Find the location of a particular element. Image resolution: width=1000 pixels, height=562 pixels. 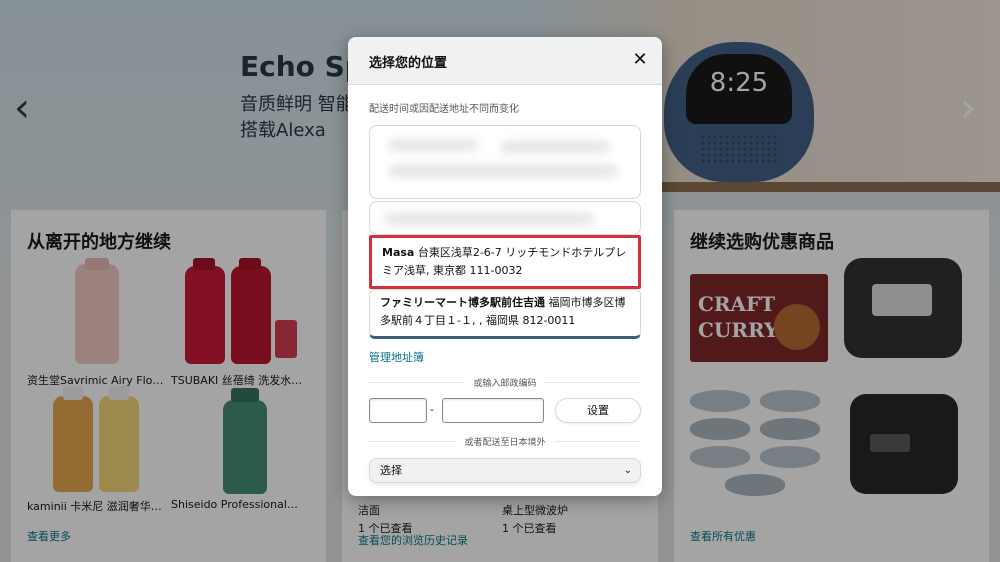

address-option-blurred is located at coordinates (505, 162).